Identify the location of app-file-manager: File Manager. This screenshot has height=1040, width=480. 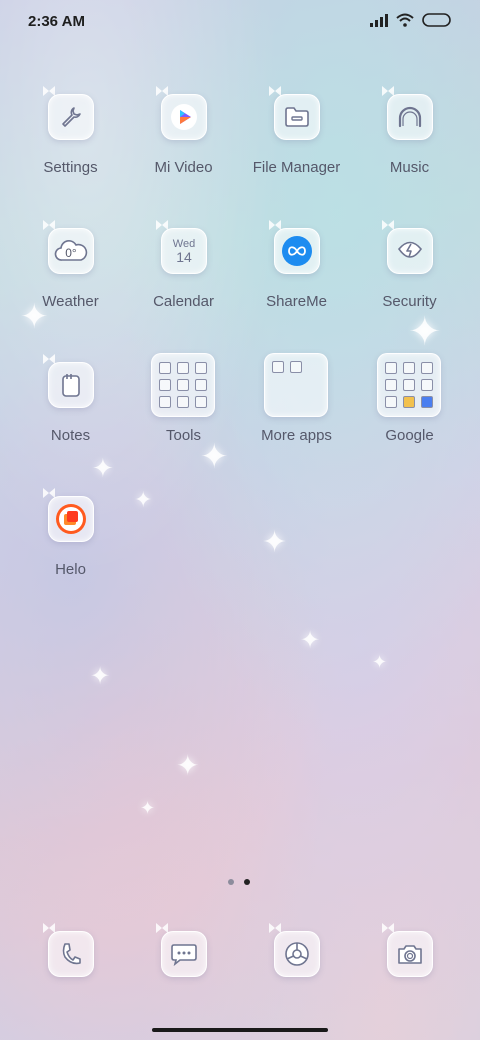
(296, 152).